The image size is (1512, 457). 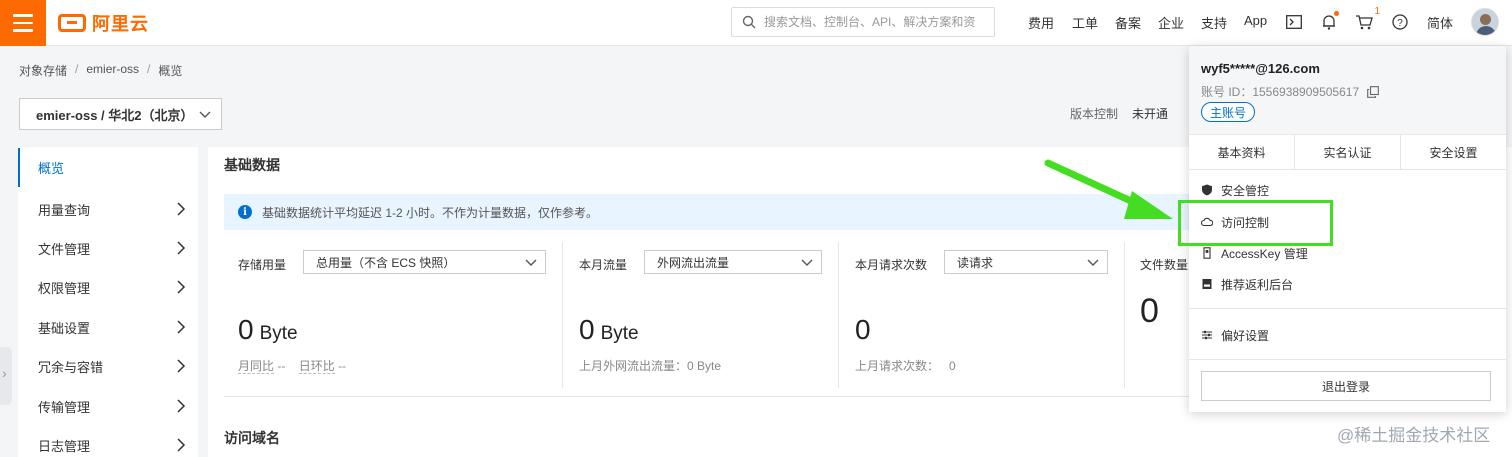 What do you see at coordinates (23, 23) in the screenshot?
I see `hamburger-menu-icon` at bounding box center [23, 23].